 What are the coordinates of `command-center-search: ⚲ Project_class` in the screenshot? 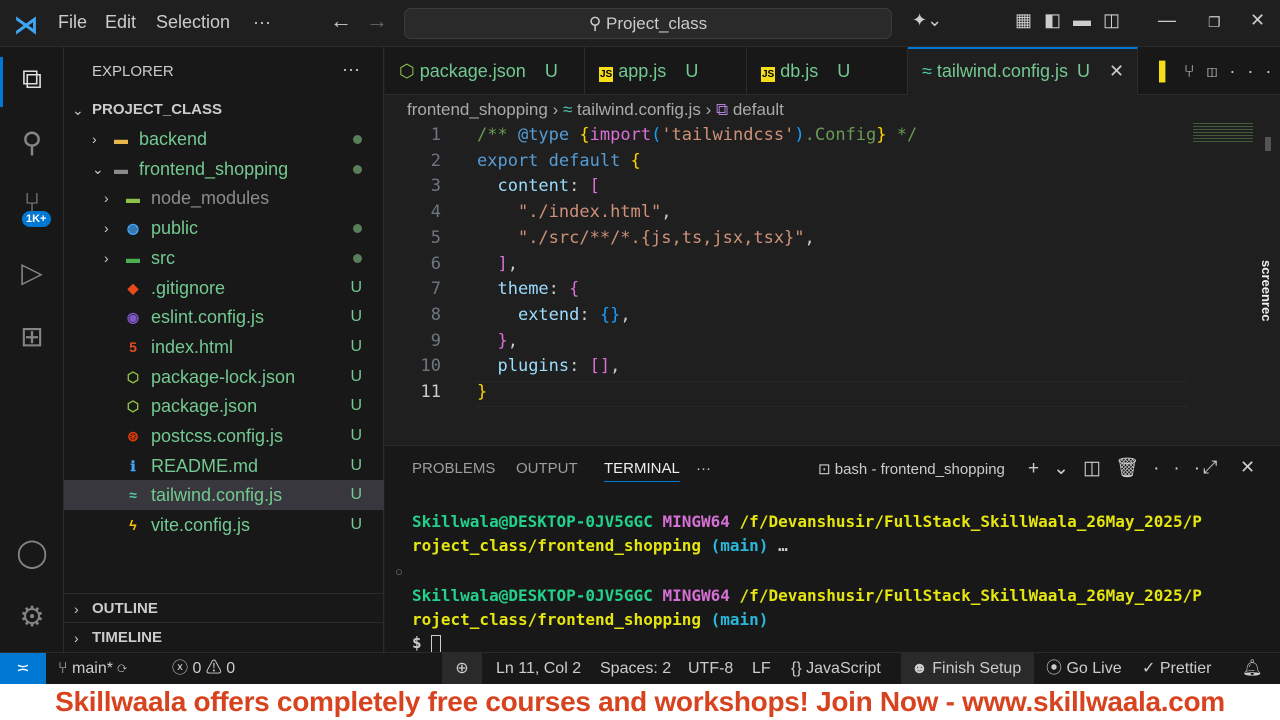 It's located at (648, 23).